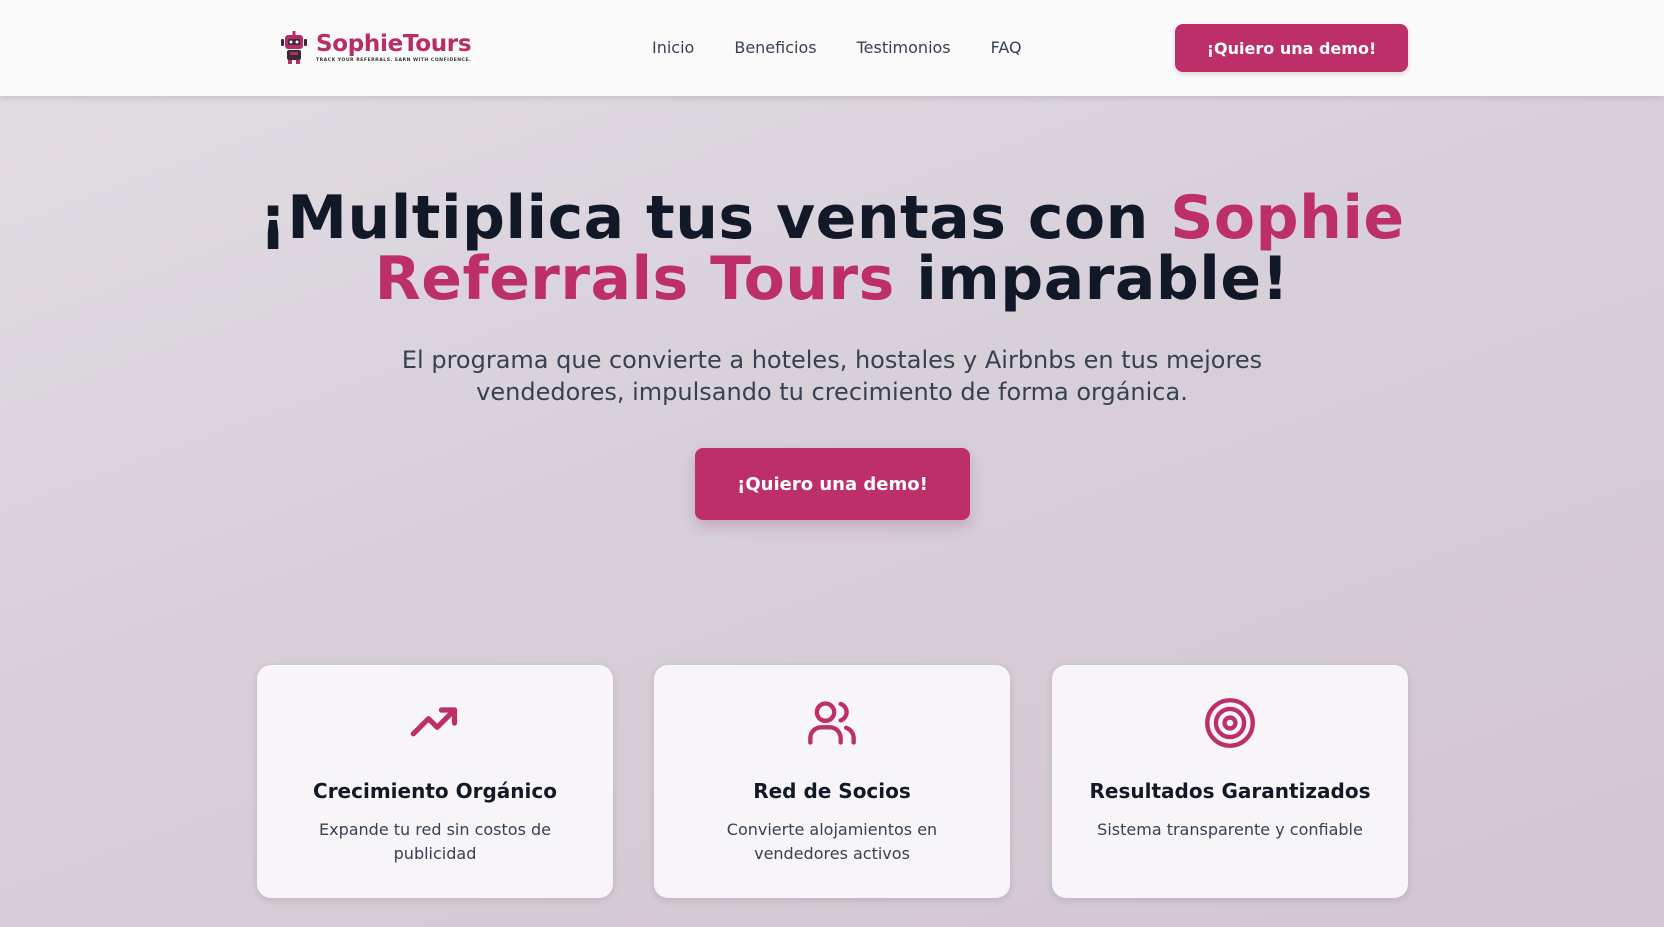 This screenshot has width=1664, height=927. Describe the element at coordinates (394, 43) in the screenshot. I see `logo-name: SophieTours` at that location.